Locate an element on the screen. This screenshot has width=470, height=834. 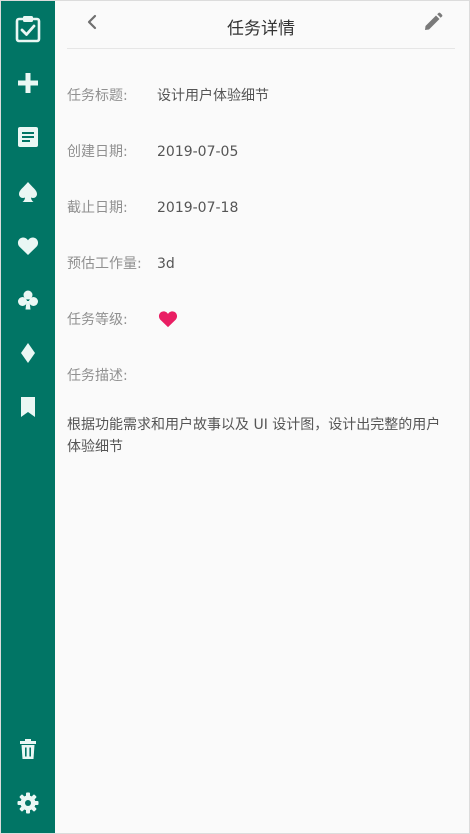
sidebar-item-tasks is located at coordinates (28, 29).